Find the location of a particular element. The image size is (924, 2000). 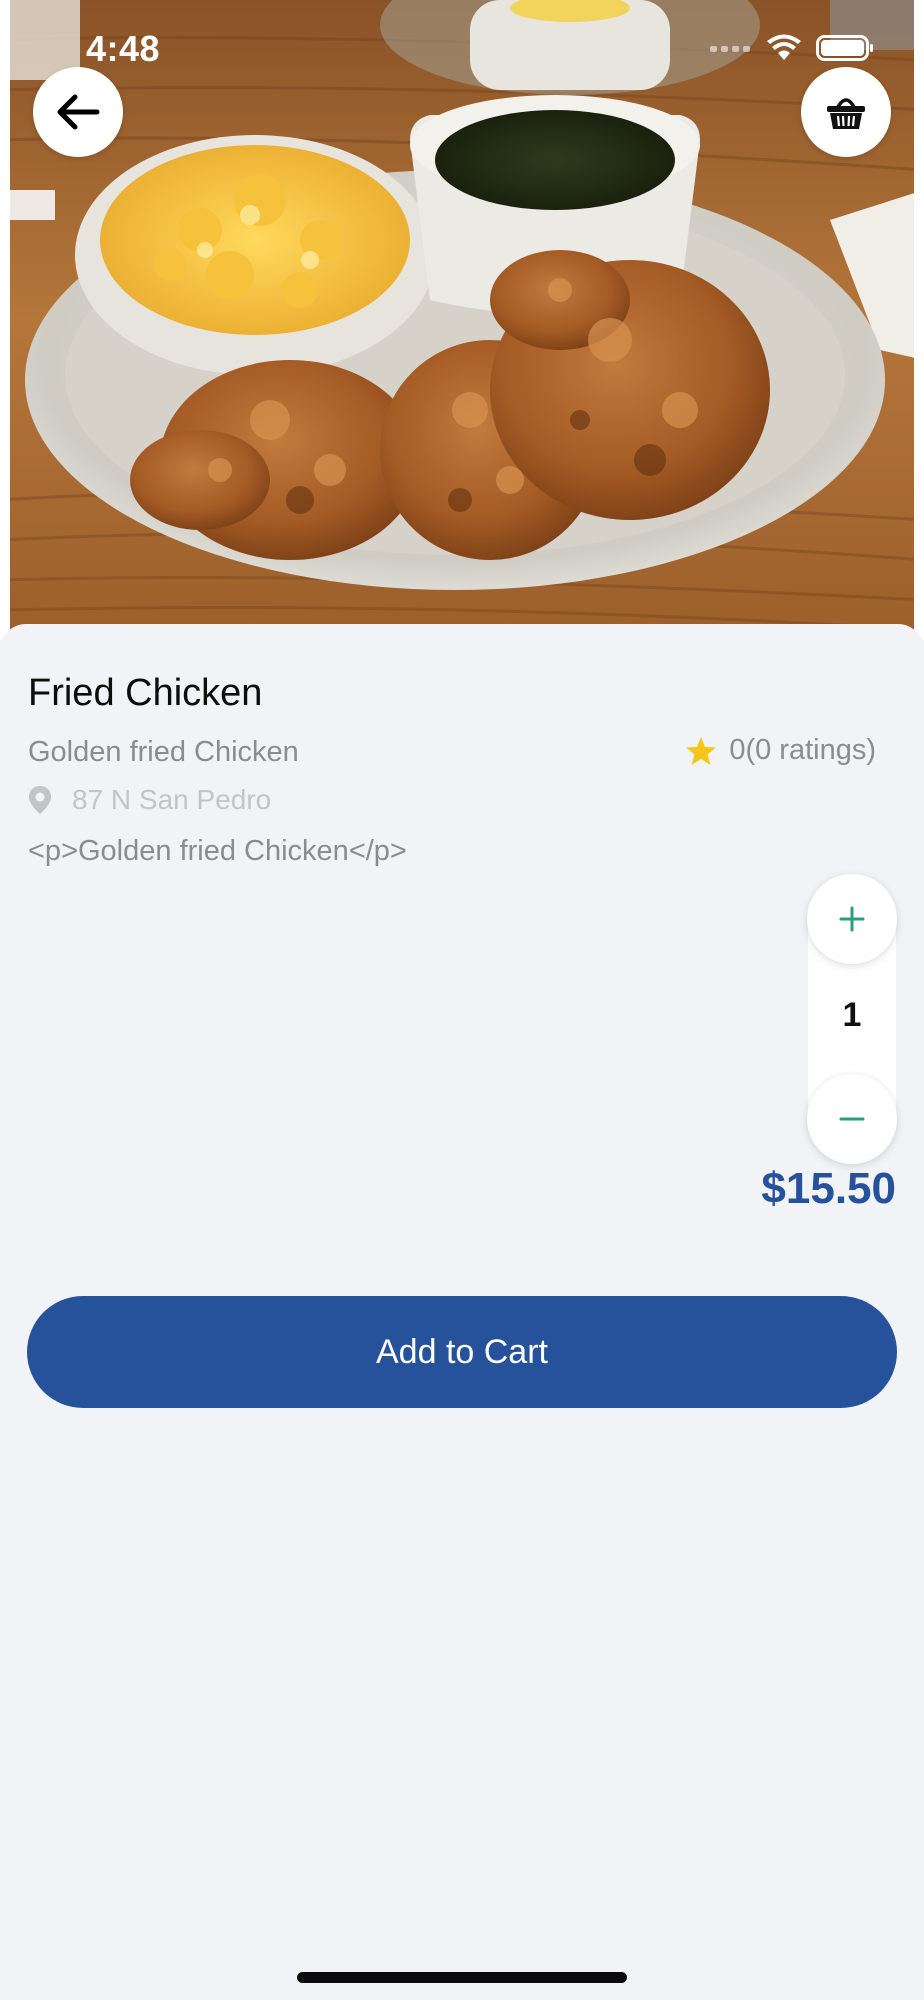

plus-icon is located at coordinates (852, 919).